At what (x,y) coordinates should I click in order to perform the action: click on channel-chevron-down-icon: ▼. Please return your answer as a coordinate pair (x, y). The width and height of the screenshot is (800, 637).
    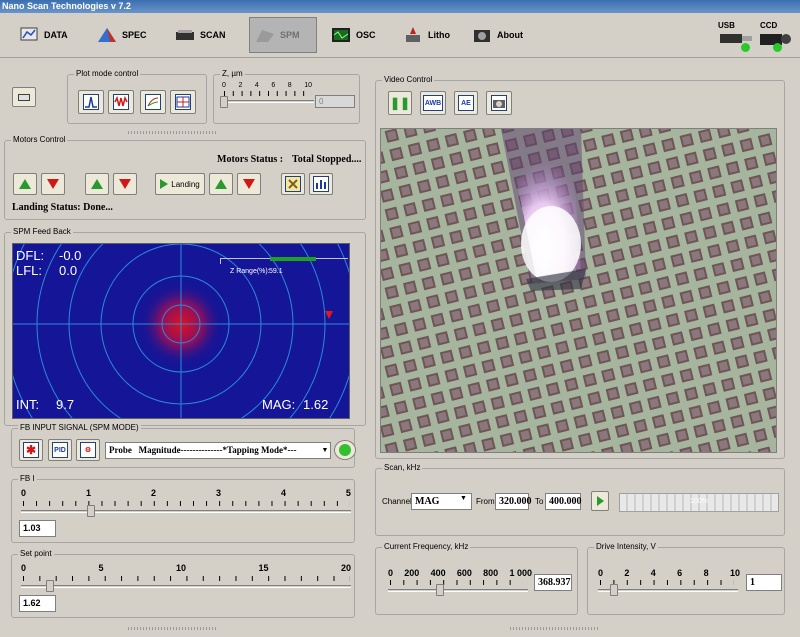
    Looking at the image, I should click on (463, 498).